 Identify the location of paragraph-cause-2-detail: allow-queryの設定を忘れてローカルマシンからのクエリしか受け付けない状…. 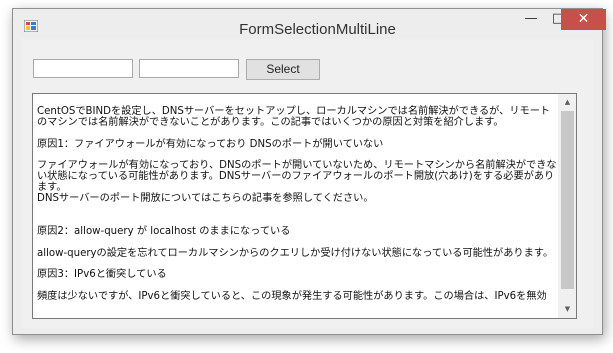
(295, 253).